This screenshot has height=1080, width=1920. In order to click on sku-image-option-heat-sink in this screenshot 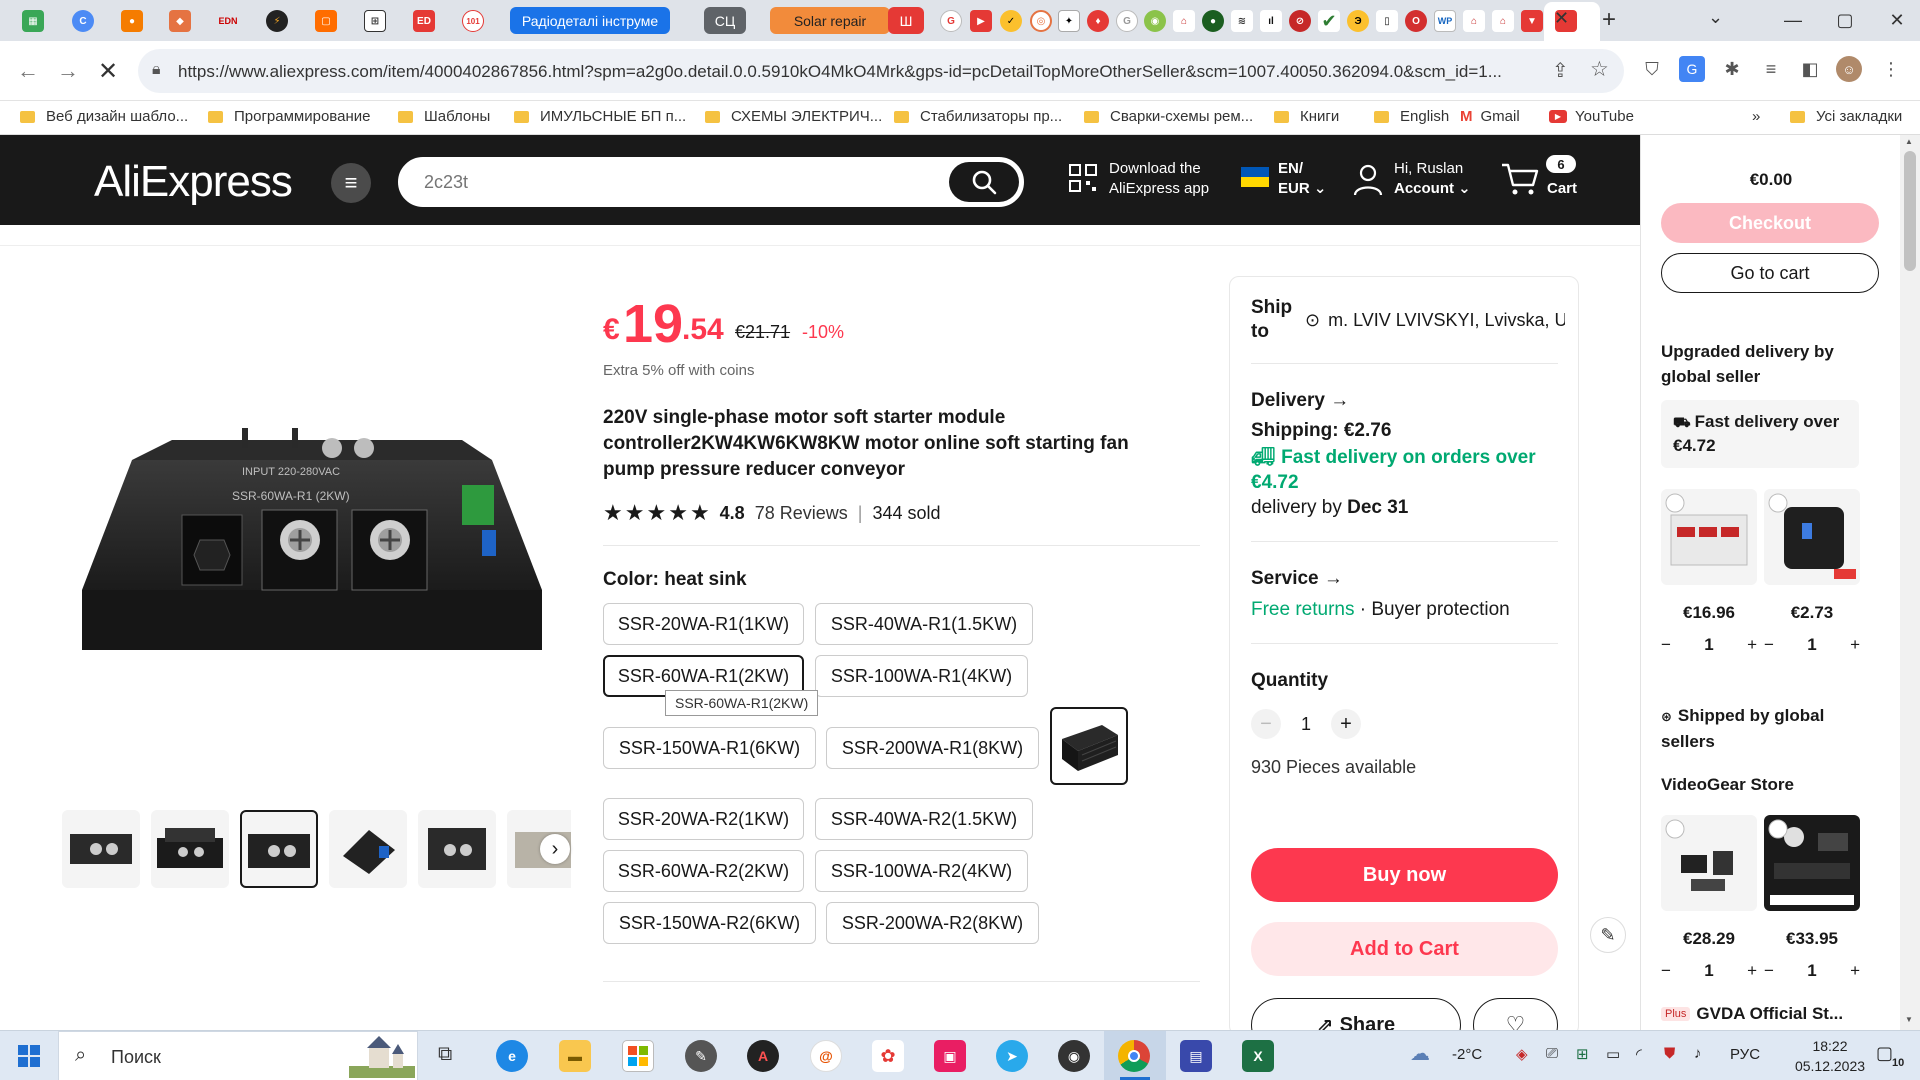, I will do `click(1089, 746)`.